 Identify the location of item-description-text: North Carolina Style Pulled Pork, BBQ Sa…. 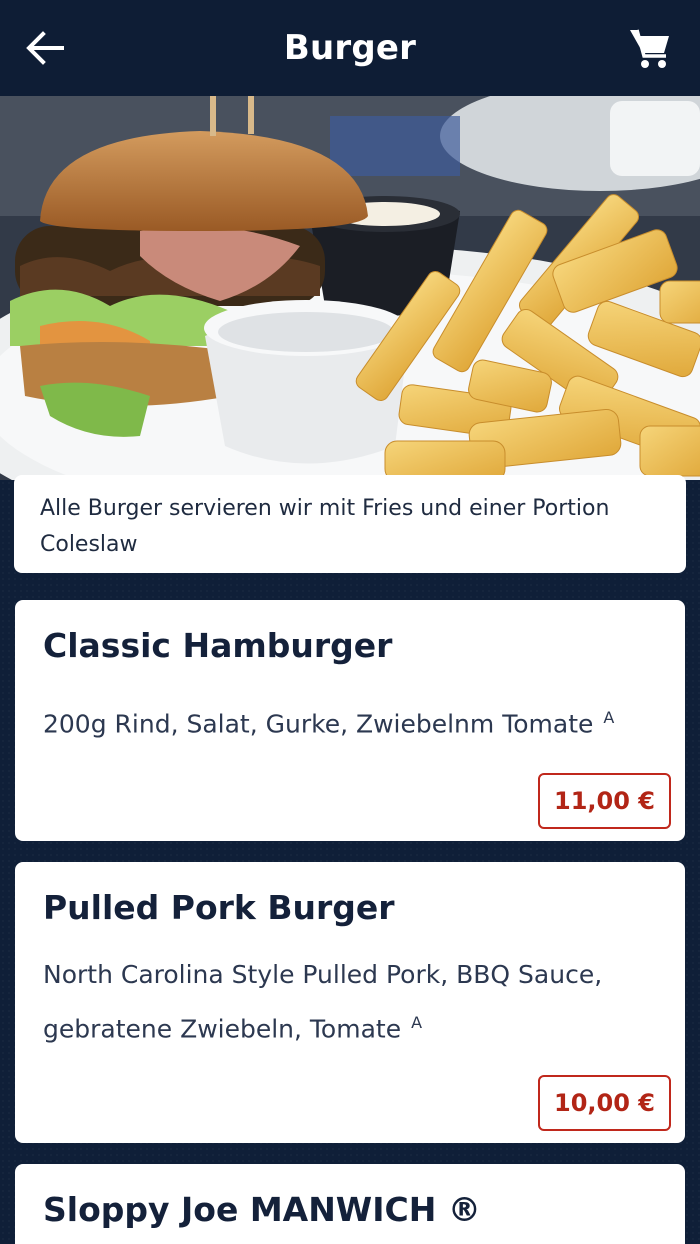
(323, 1002).